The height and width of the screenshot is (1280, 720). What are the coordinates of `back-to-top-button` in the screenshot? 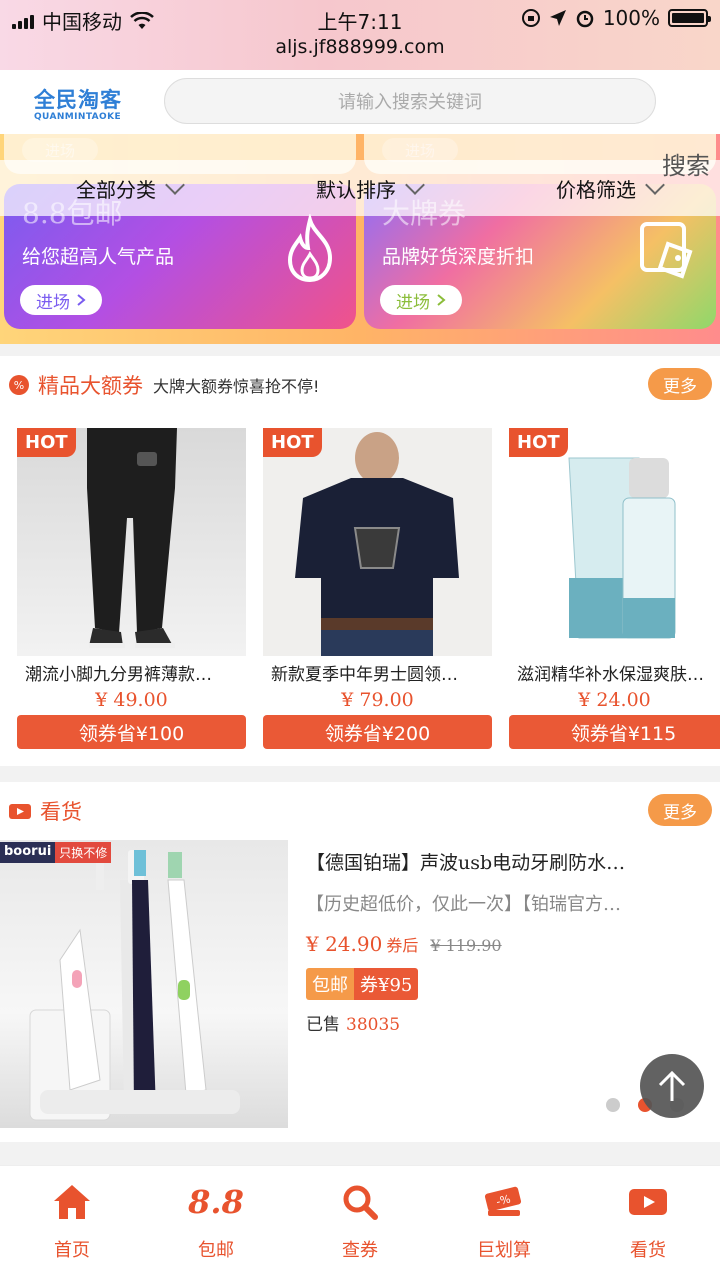 It's located at (672, 1086).